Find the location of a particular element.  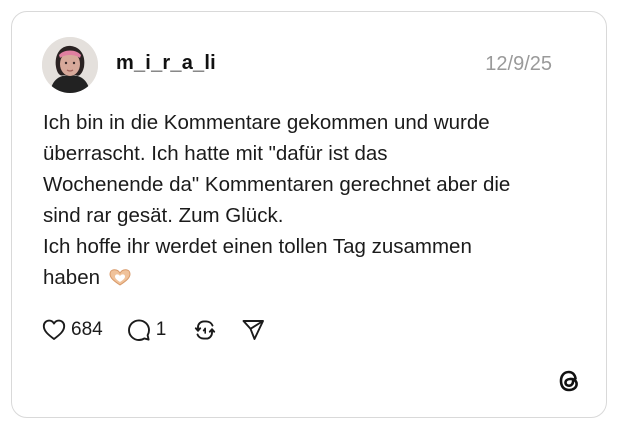

post-text-line: sind rar gesät. Zum Glück. is located at coordinates (163, 215).